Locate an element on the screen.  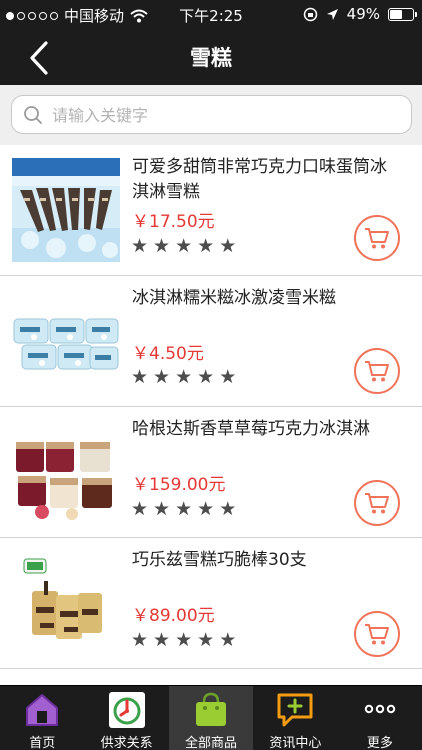
chat-plus-icon is located at coordinates (295, 710).